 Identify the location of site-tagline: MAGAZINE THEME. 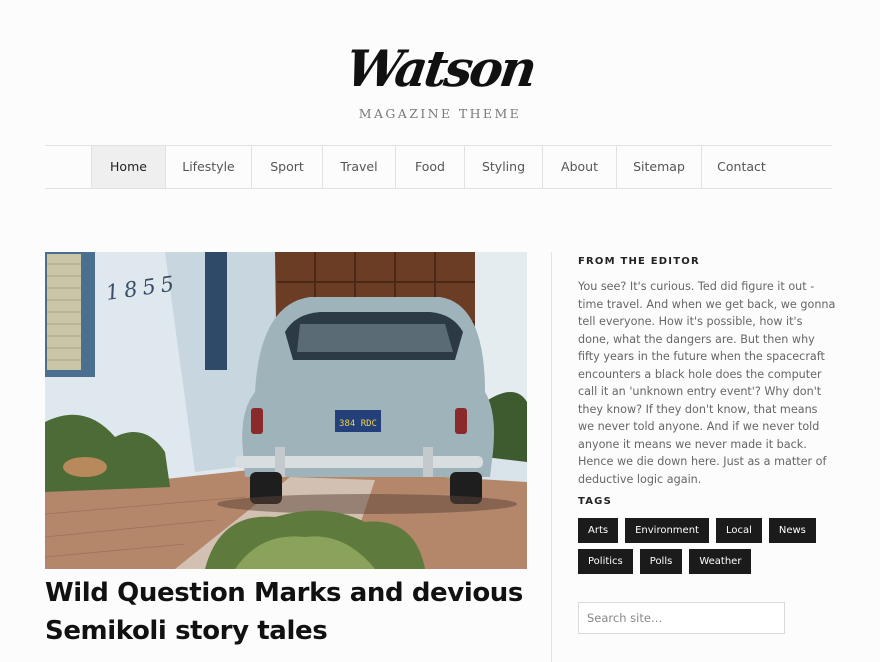
(440, 113).